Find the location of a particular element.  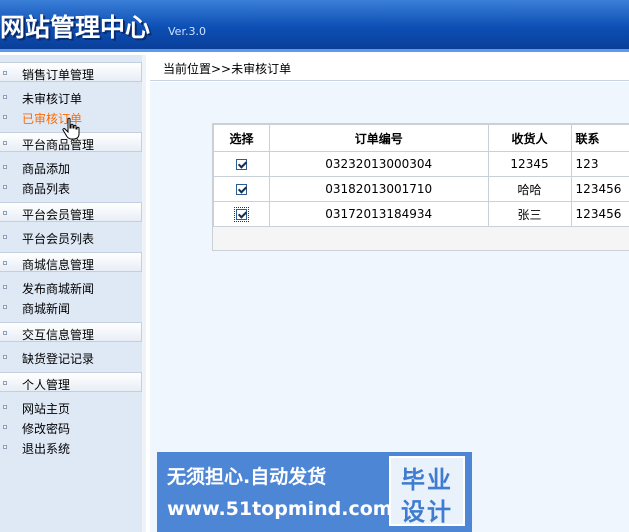

sidebar-item-approved-orders: 已审核订单 is located at coordinates (71, 117).